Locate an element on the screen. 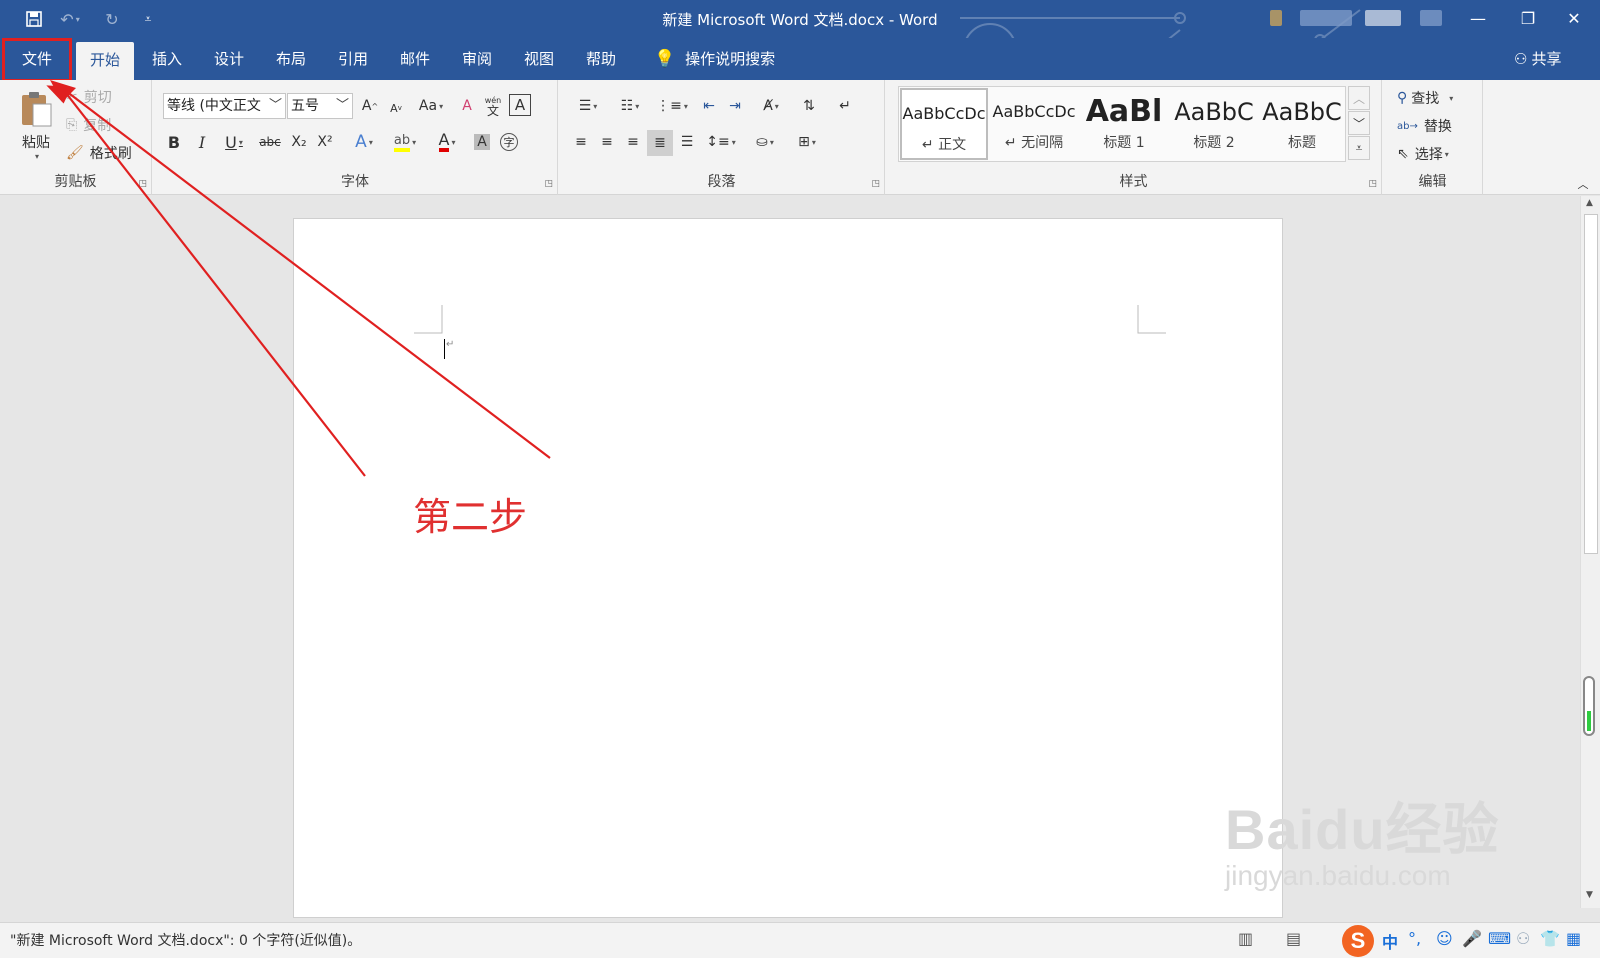  bullets-button: ☰ ▾ is located at coordinates (588, 106).